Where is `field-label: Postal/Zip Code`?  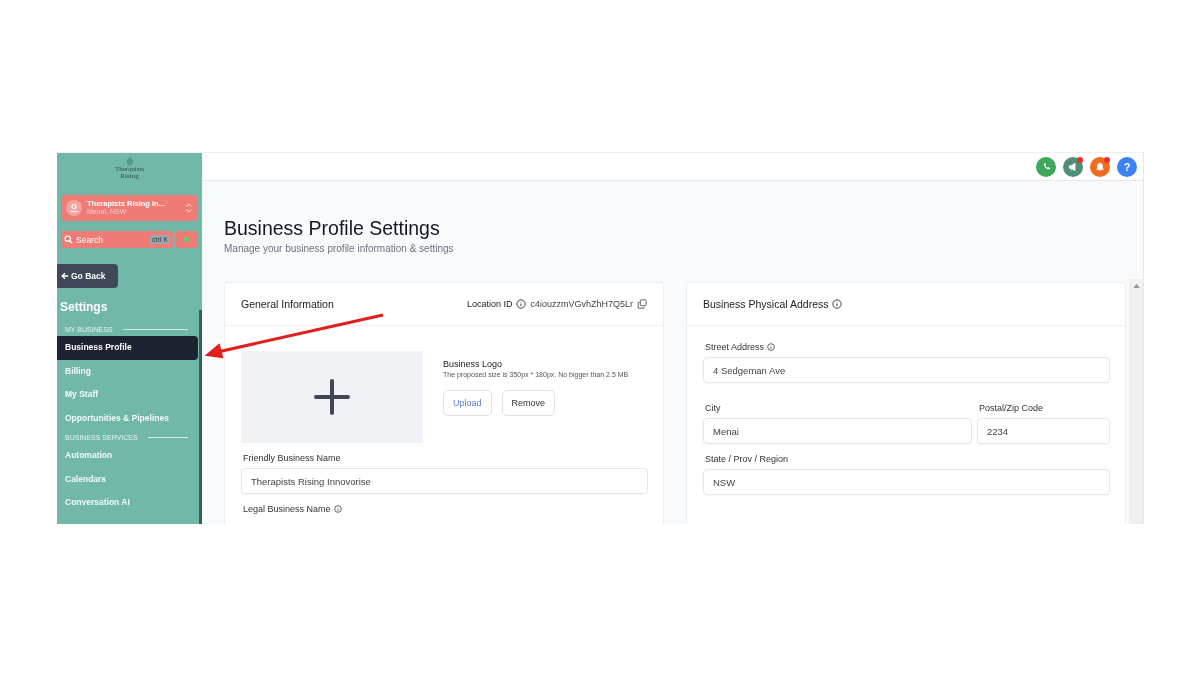 field-label: Postal/Zip Code is located at coordinates (1012, 408).